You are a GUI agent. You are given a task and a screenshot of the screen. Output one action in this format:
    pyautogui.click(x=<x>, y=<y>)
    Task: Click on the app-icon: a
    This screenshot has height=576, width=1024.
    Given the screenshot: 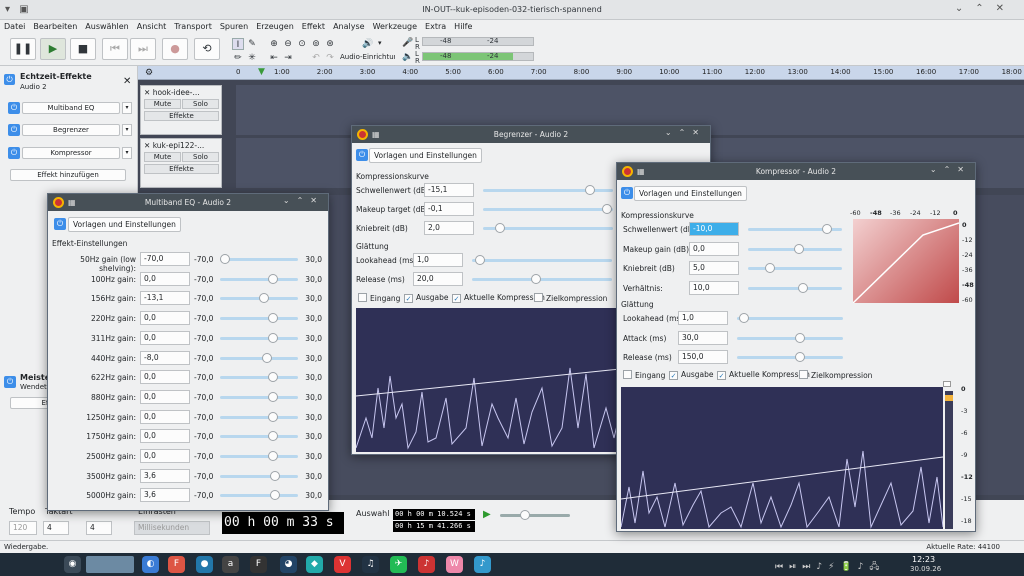 What is the action you would take?
    pyautogui.click(x=230, y=564)
    